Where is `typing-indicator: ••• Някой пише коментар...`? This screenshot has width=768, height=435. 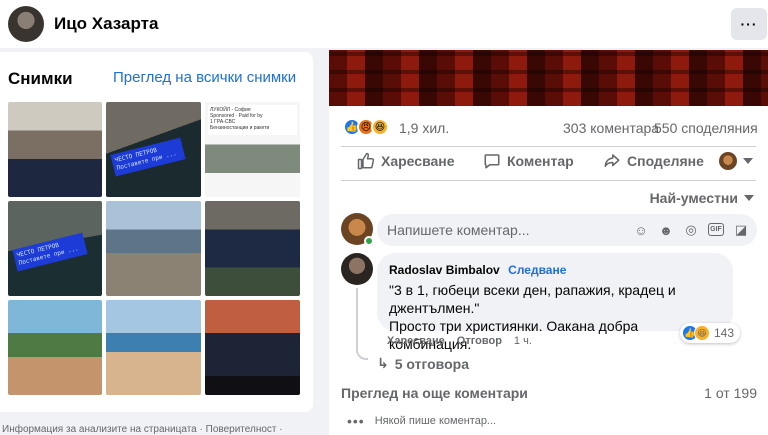
typing-indicator: ••• Някой пише коментар... is located at coordinates (421, 421).